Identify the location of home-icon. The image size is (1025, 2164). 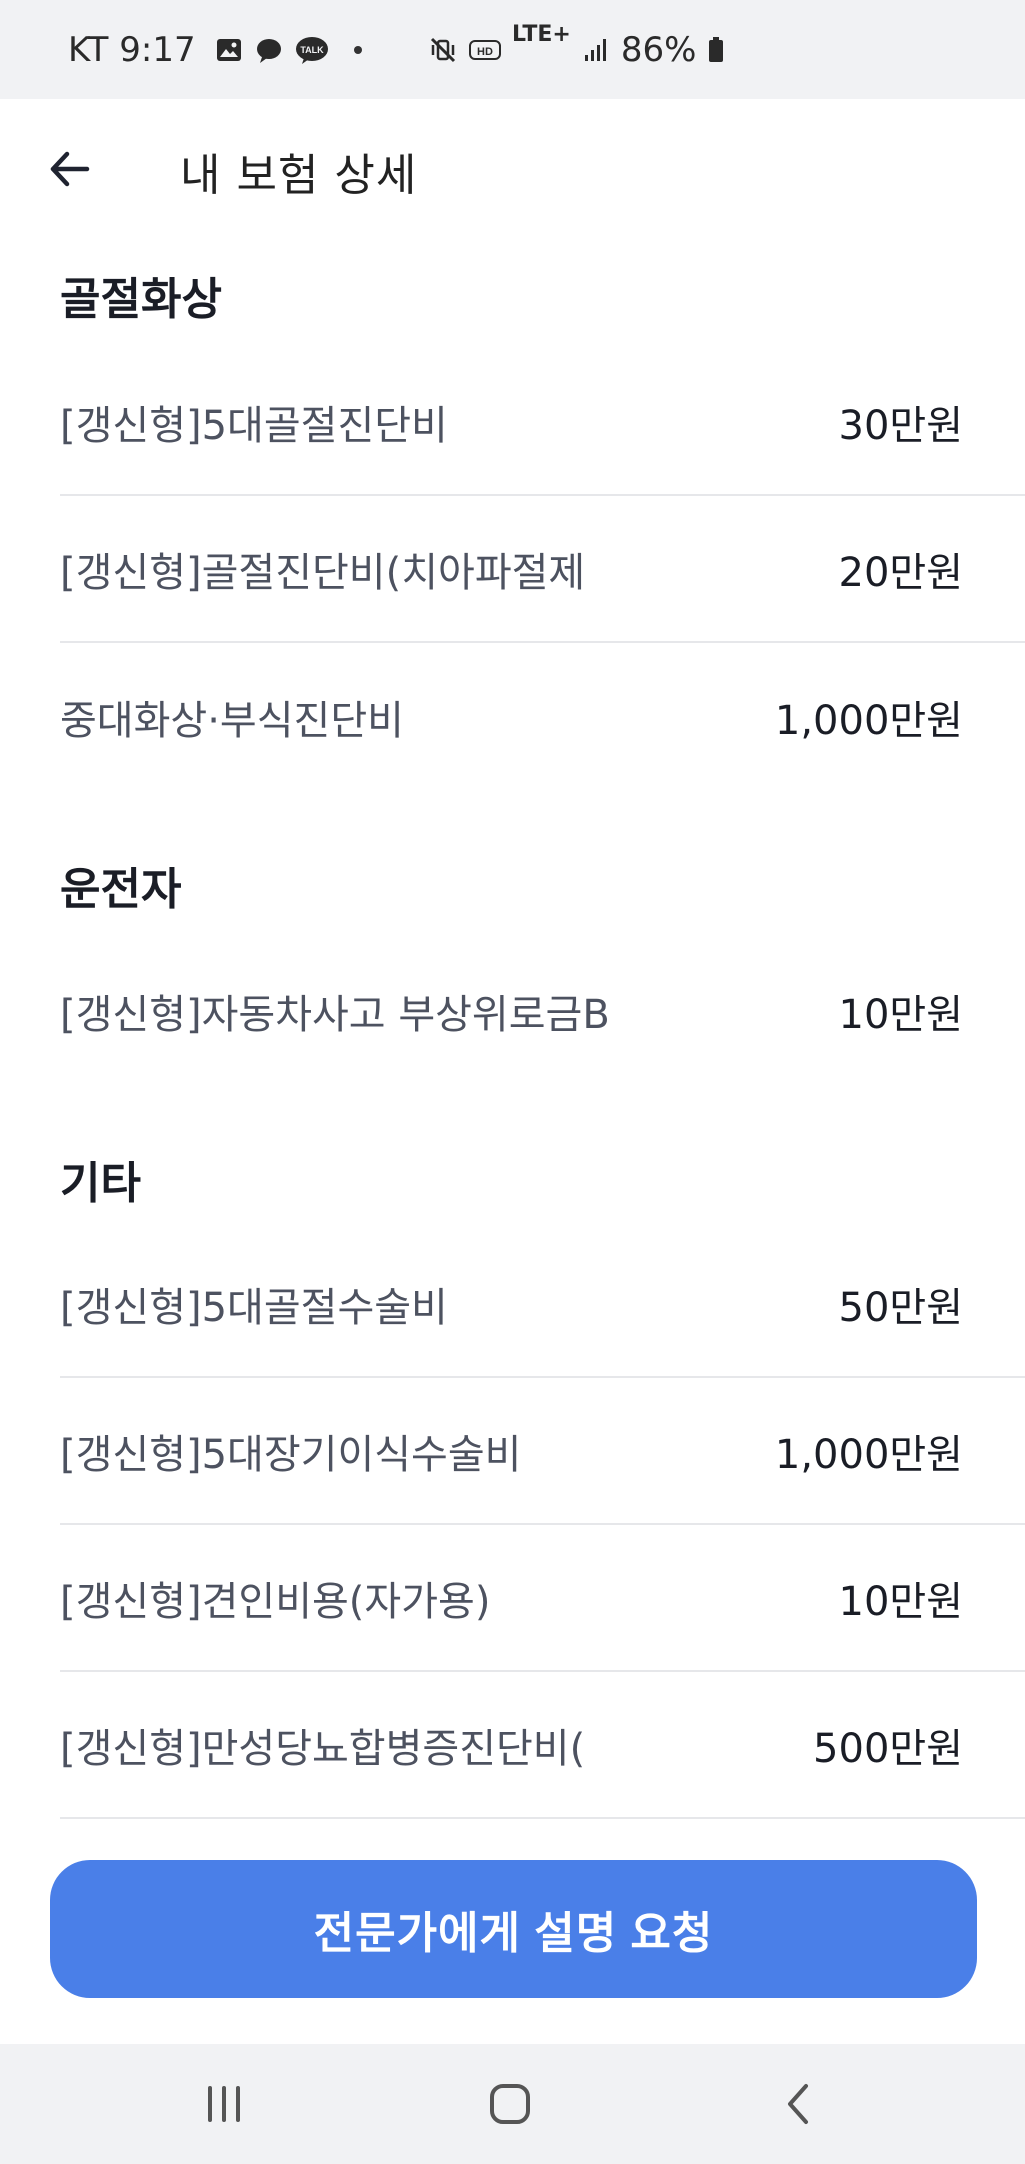
(510, 2104).